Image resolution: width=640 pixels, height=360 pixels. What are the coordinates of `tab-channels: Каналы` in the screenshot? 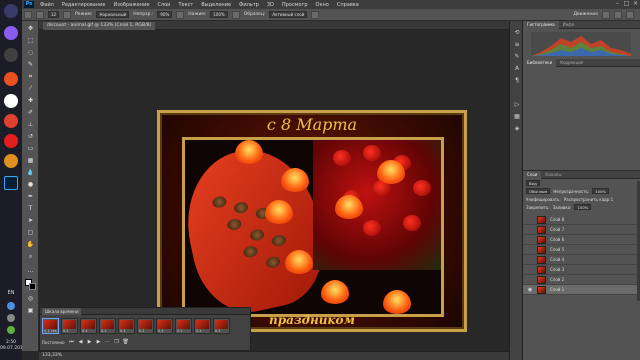 It's located at (553, 175).